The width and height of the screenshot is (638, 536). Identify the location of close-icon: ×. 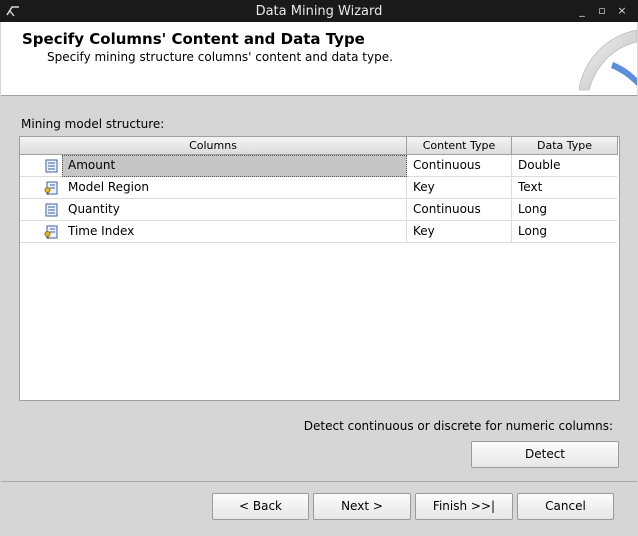
(622, 11).